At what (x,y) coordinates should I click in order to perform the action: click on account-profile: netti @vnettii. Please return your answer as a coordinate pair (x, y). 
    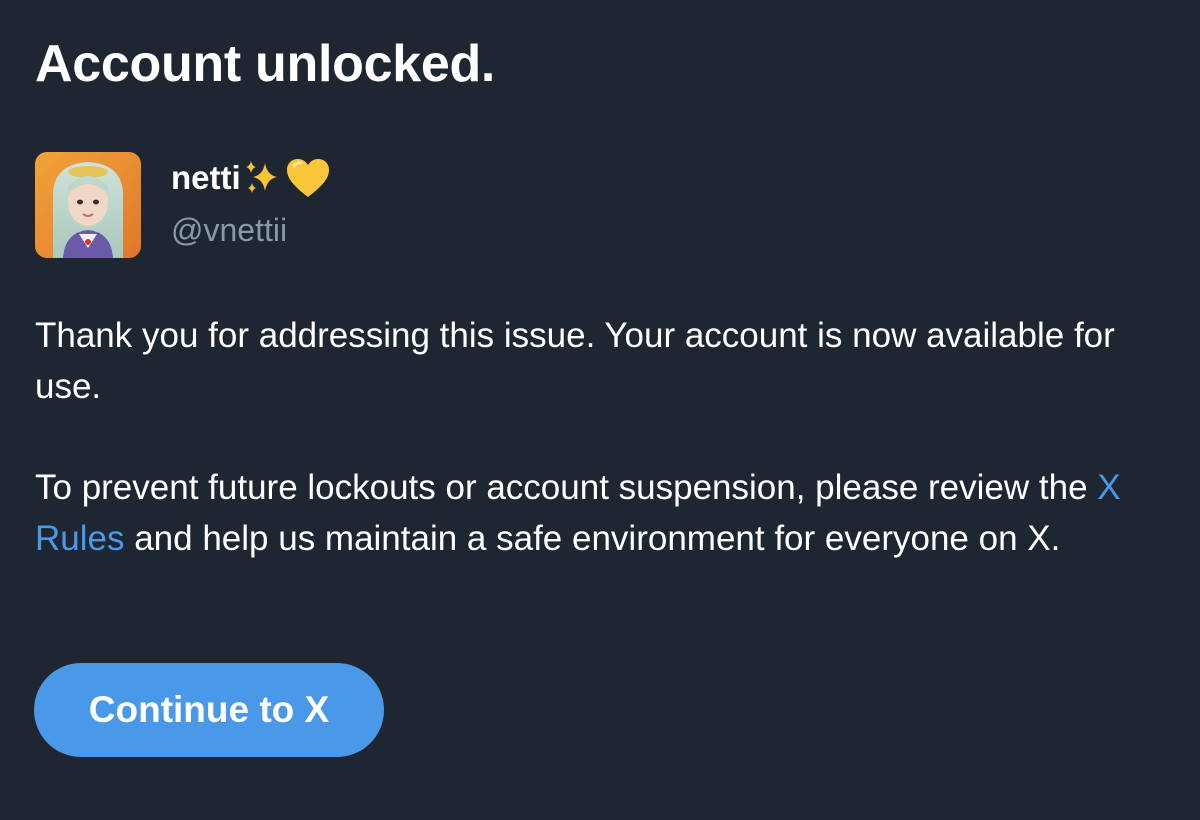
    Looking at the image, I should click on (183, 205).